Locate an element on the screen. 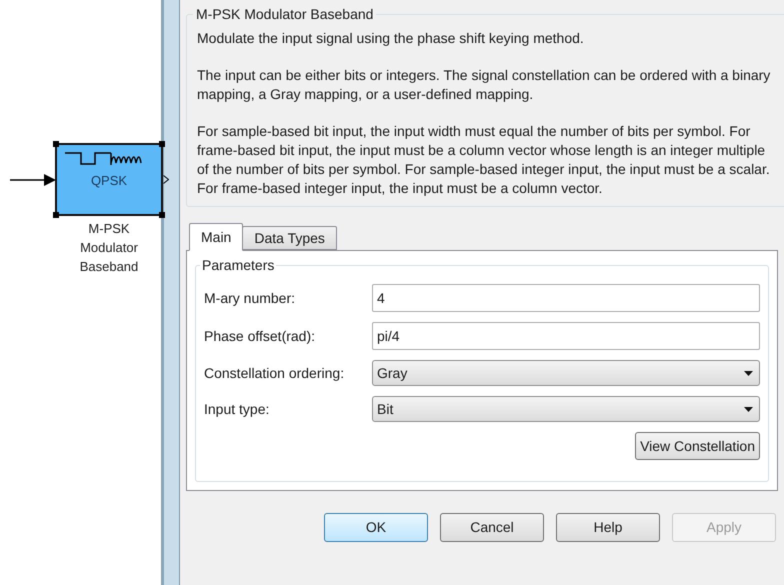  field-label: M-ary number: is located at coordinates (250, 298).